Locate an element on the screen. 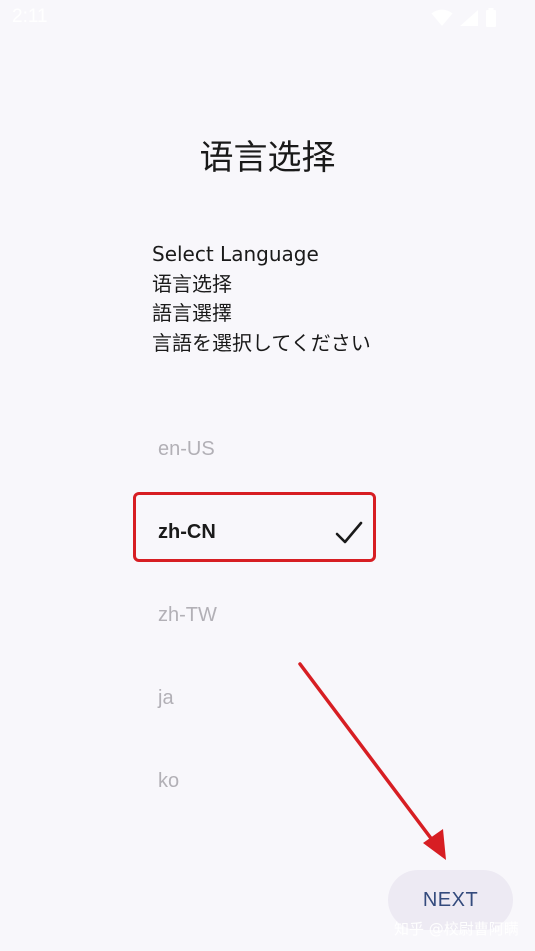 The height and width of the screenshot is (951, 535). battery-icon is located at coordinates (491, 17).